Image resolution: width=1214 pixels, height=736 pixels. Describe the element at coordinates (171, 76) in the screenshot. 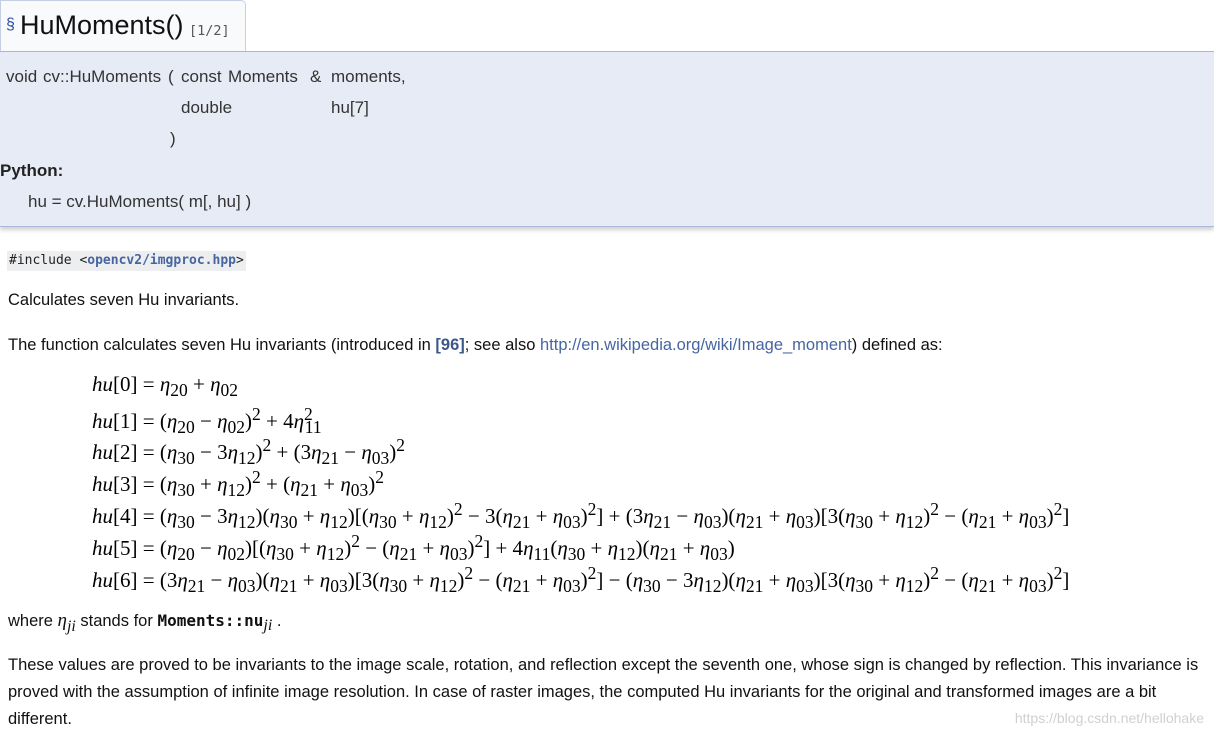

I see `open-paren: (` at that location.